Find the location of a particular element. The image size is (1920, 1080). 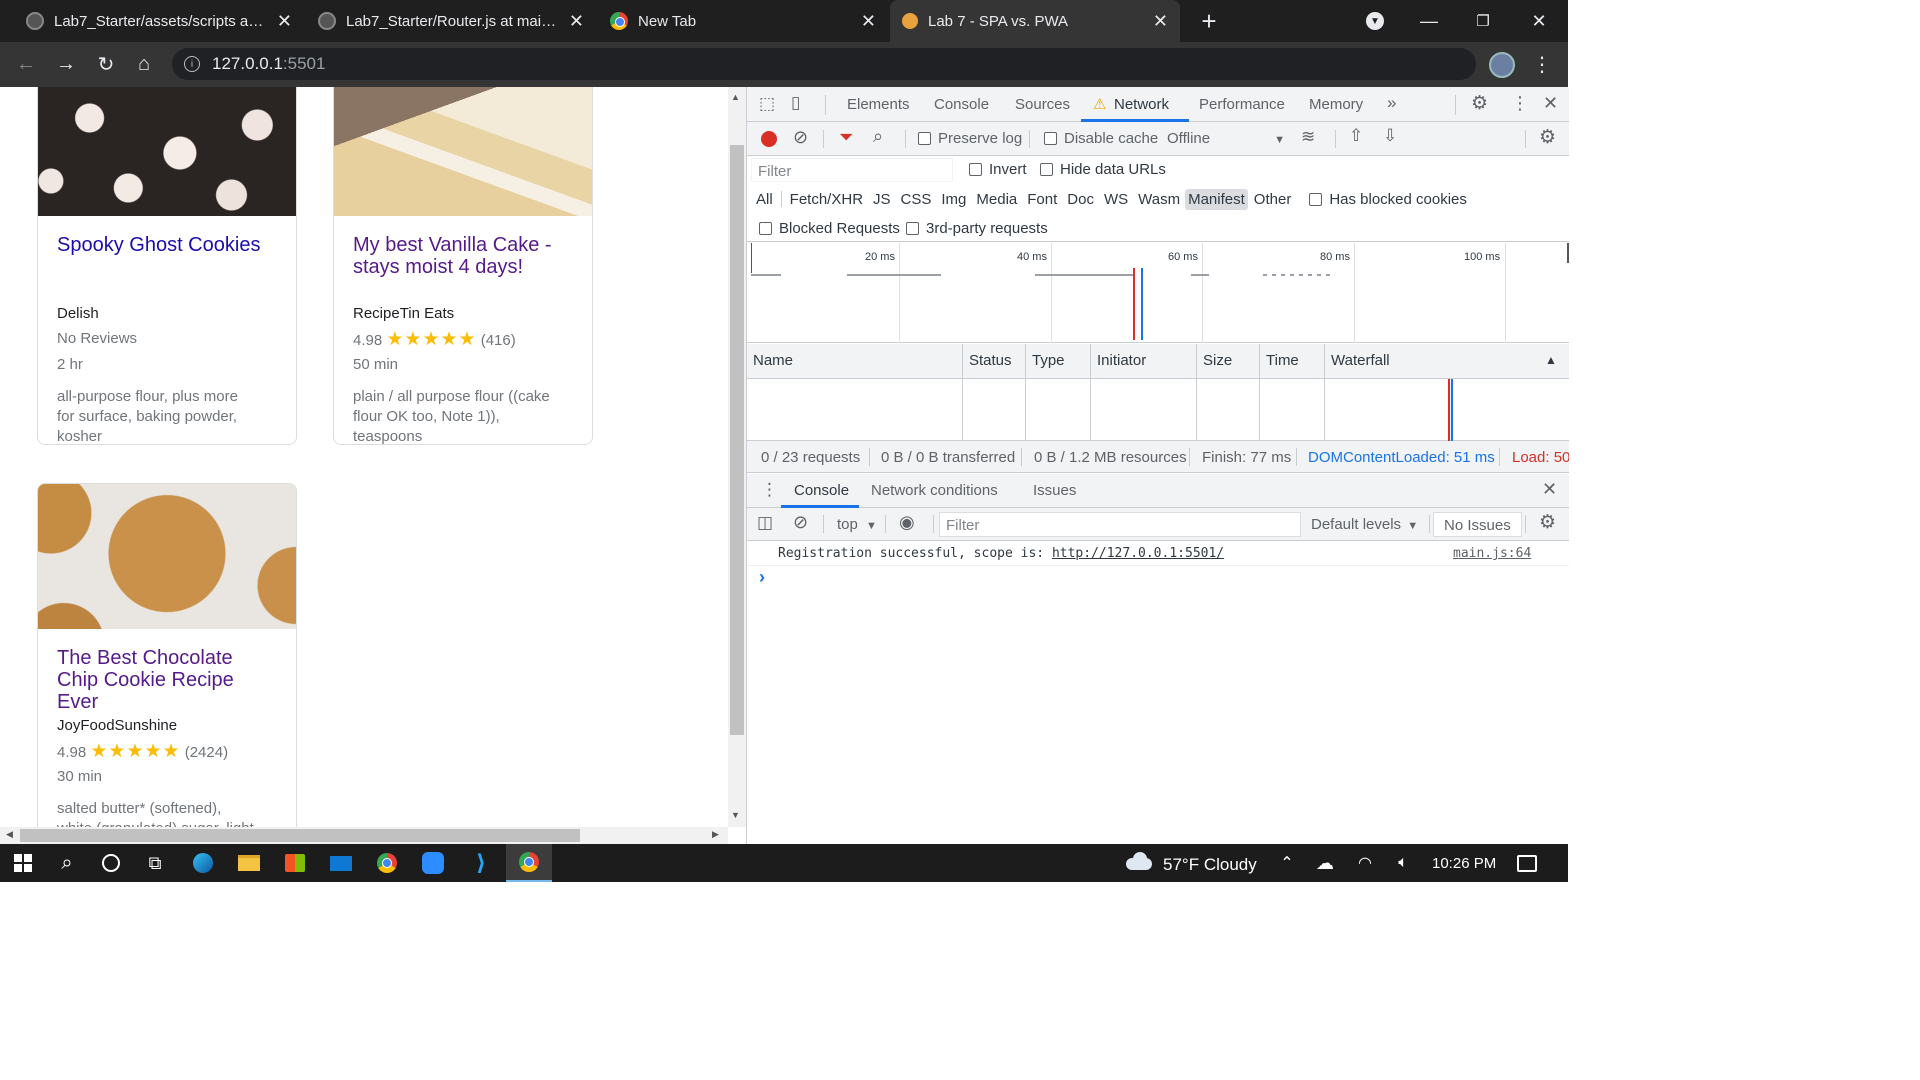

scroll-down-arrow-icon: ▼ is located at coordinates (735, 815).